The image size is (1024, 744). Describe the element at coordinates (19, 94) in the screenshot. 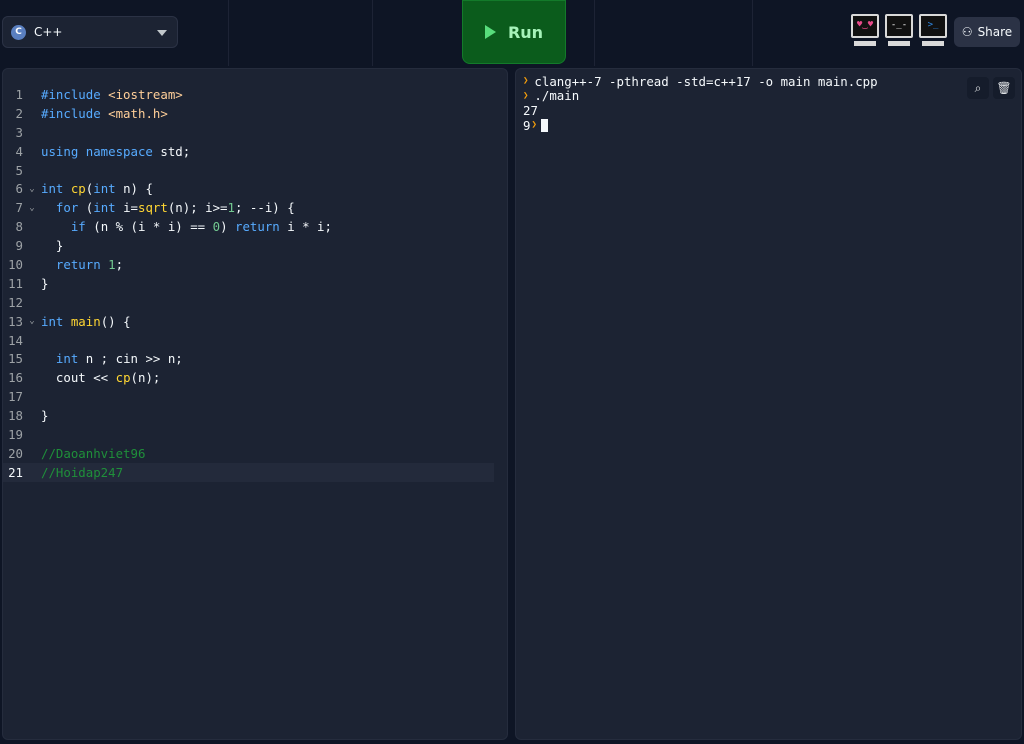

I see `line-number: 1` at that location.